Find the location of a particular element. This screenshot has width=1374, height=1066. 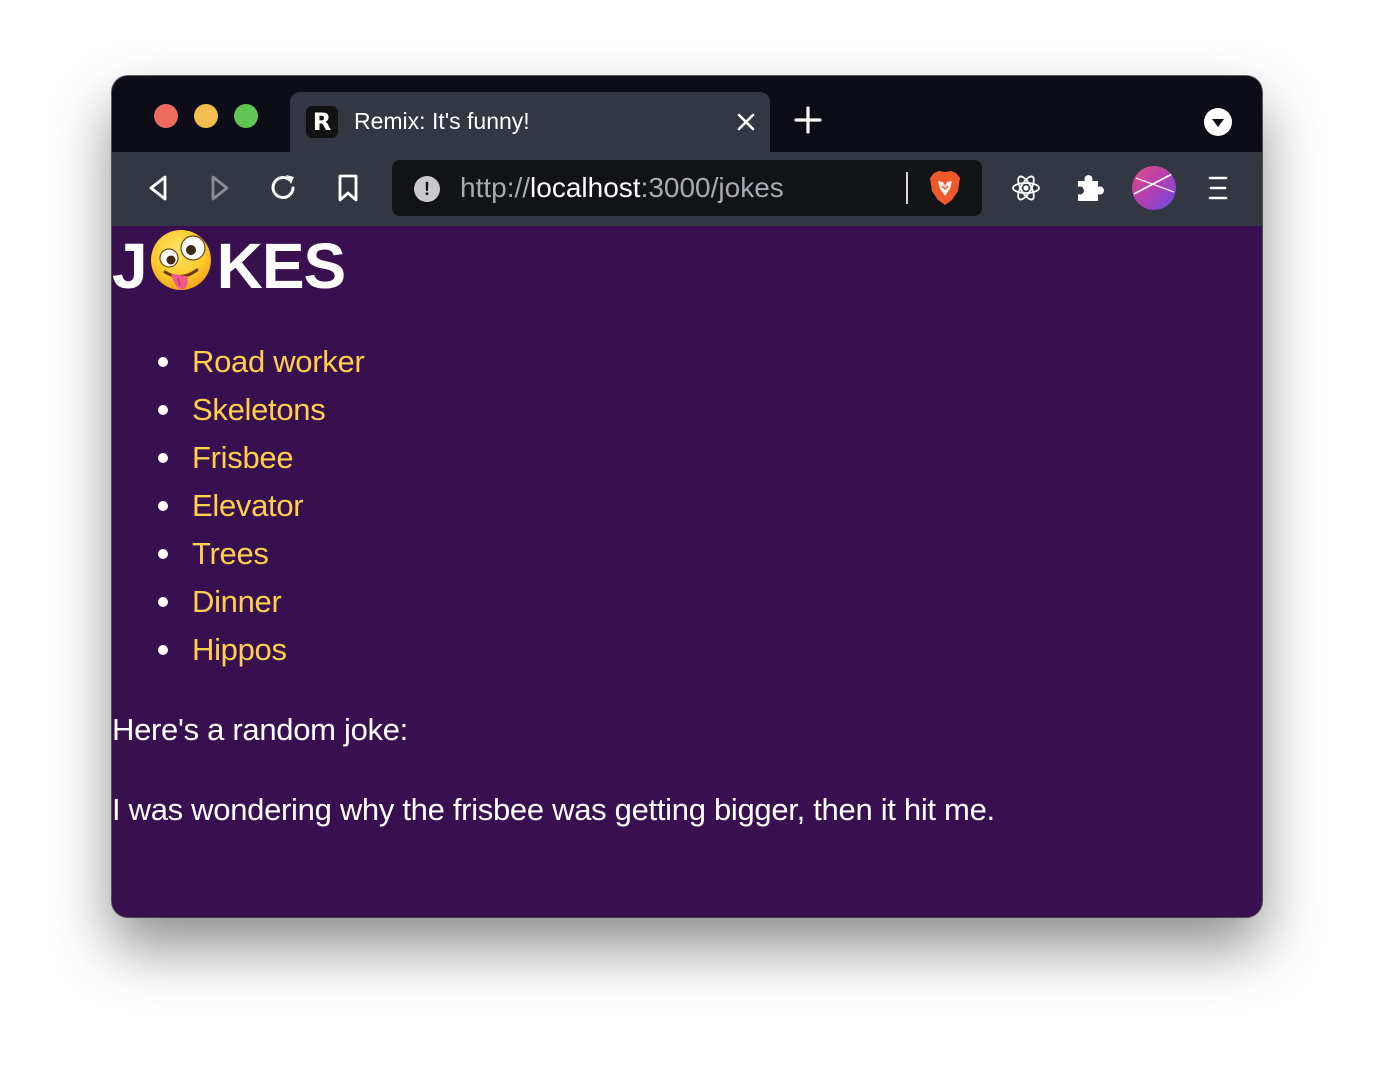

list-item: Frisbee is located at coordinates (238, 458).